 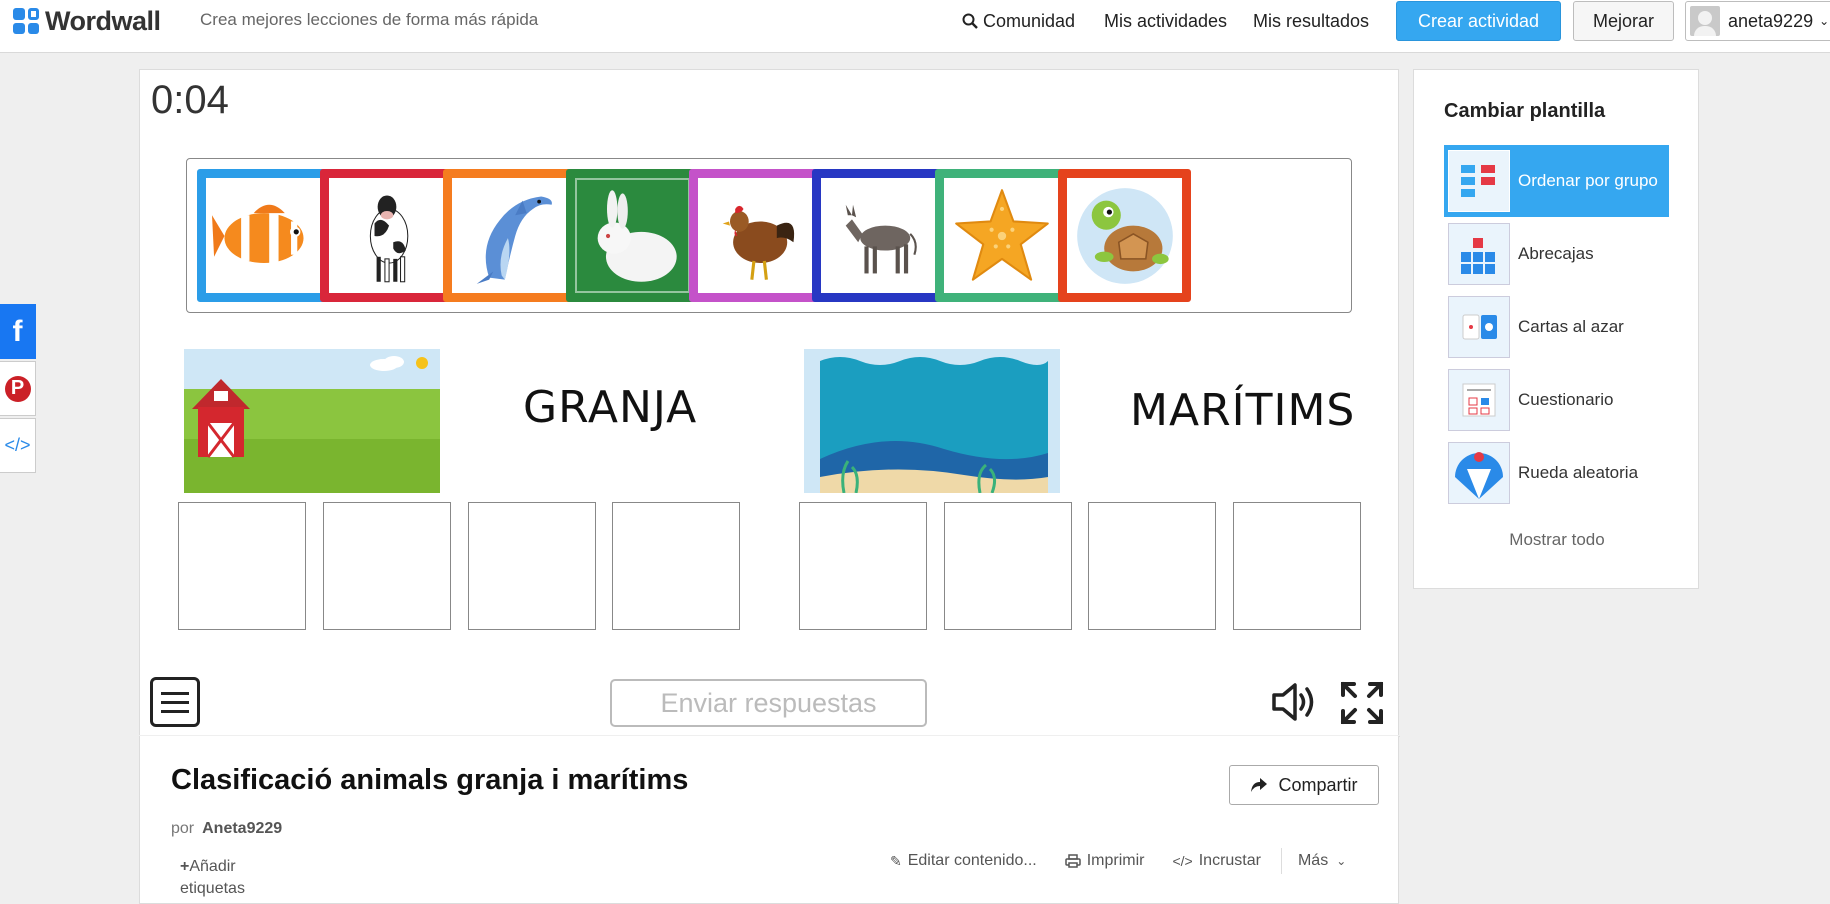 I want to click on print-label: Imprimir, so click(x=1115, y=860).